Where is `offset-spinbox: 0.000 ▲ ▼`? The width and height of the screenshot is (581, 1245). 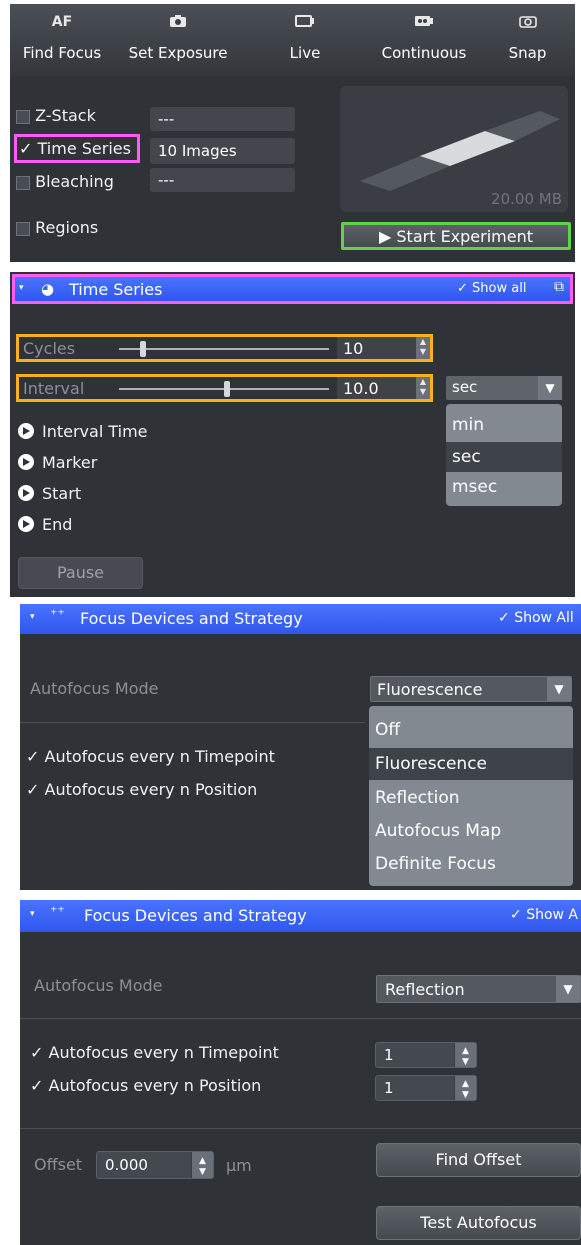 offset-spinbox: 0.000 ▲ ▼ is located at coordinates (155, 1165).